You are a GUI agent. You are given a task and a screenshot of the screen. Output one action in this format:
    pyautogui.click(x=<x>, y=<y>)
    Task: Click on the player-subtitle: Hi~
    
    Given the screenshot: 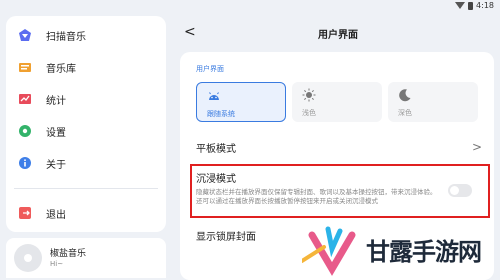 What is the action you would take?
    pyautogui.click(x=57, y=264)
    